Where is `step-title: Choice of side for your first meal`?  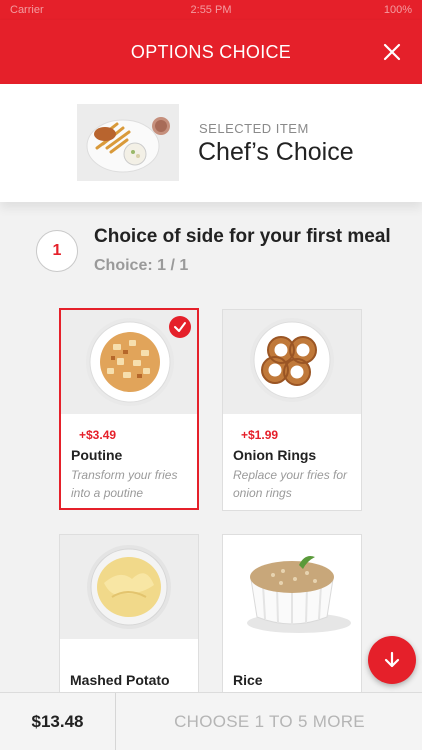 step-title: Choice of side for your first meal is located at coordinates (242, 236).